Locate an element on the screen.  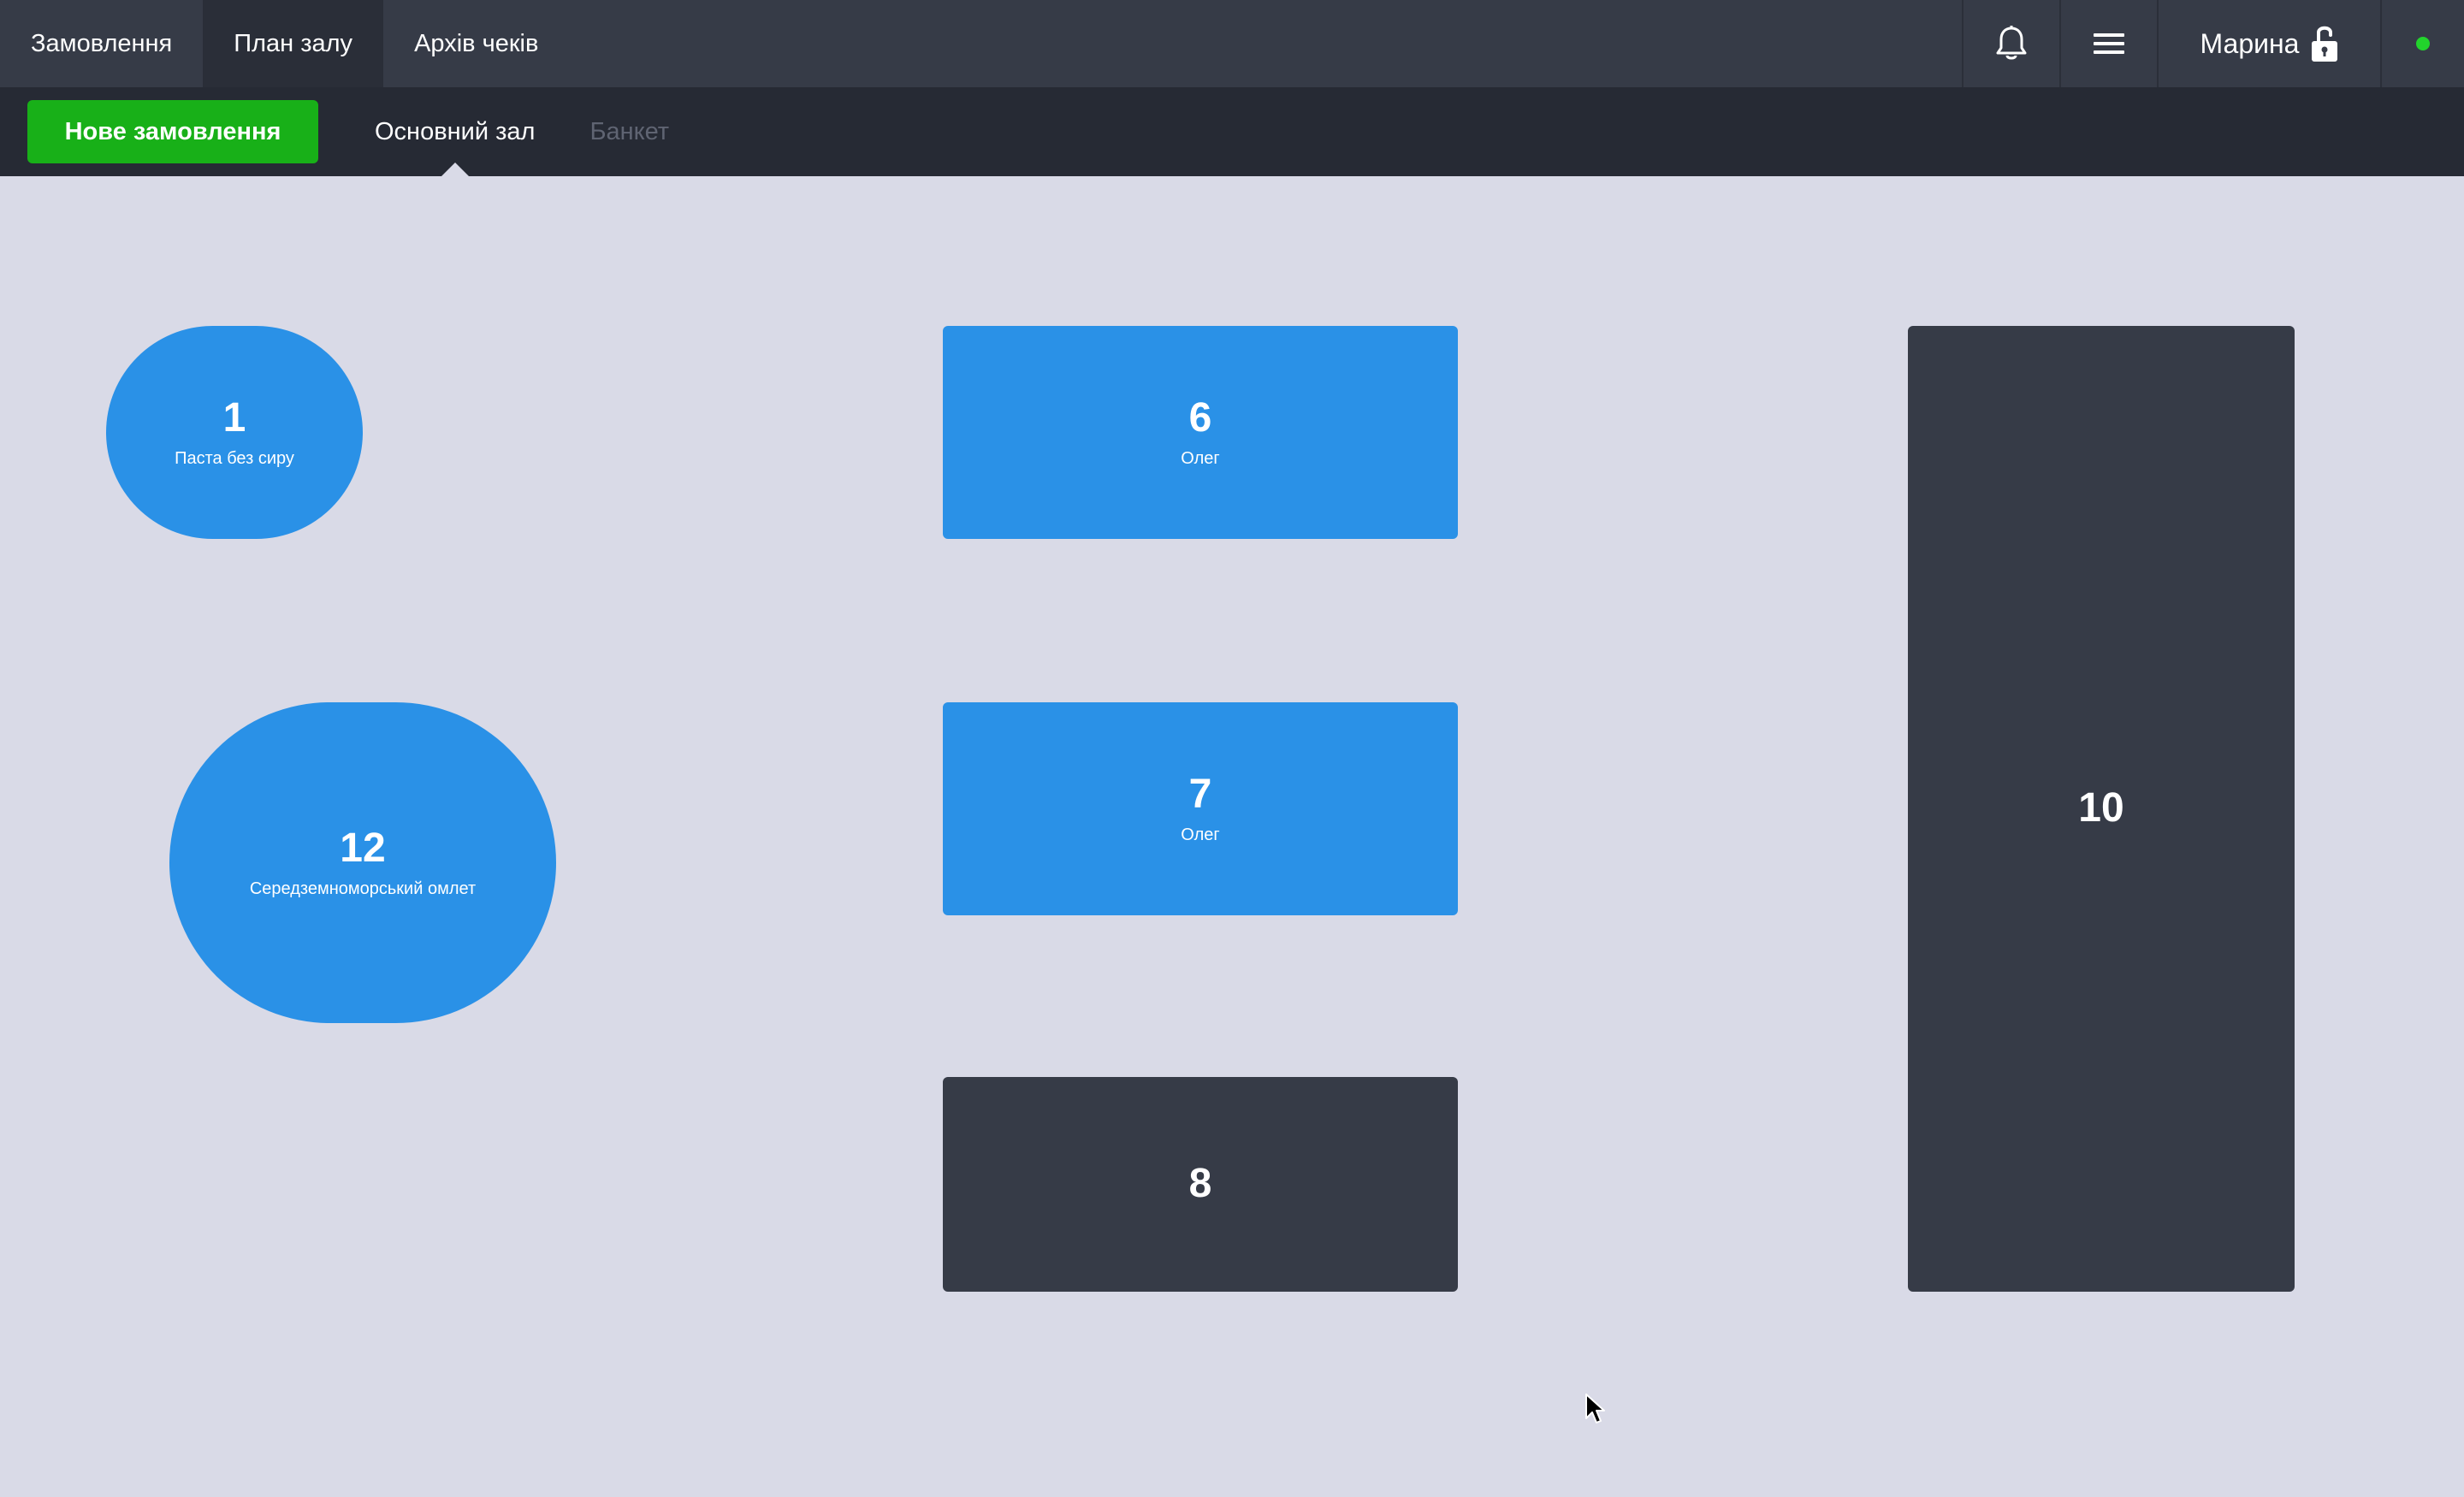
hall-toolbar: Нове замовлення Основний зал Банкет is located at coordinates (1232, 131).